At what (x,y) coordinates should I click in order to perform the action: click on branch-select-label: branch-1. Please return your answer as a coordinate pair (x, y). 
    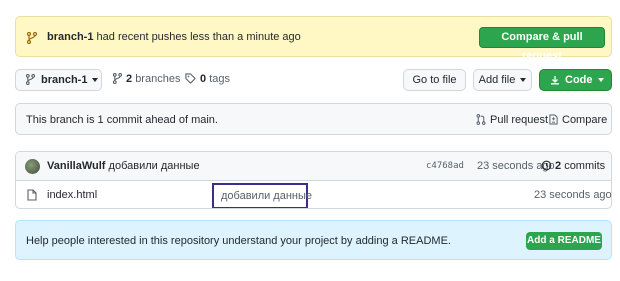
    Looking at the image, I should click on (64, 80).